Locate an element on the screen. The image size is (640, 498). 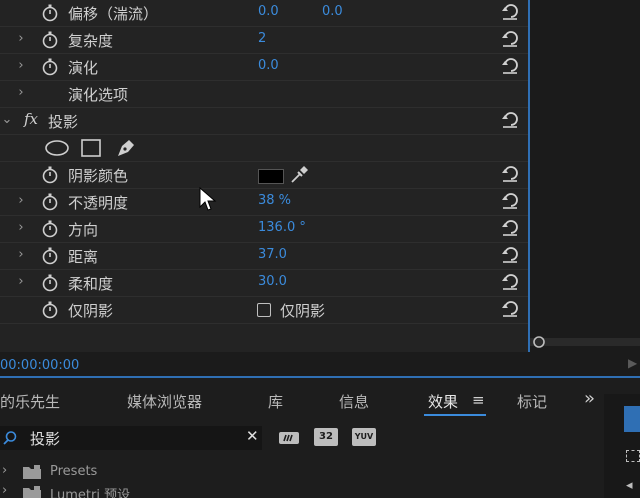
tool-tray: ◂ is located at coordinates (622, 446).